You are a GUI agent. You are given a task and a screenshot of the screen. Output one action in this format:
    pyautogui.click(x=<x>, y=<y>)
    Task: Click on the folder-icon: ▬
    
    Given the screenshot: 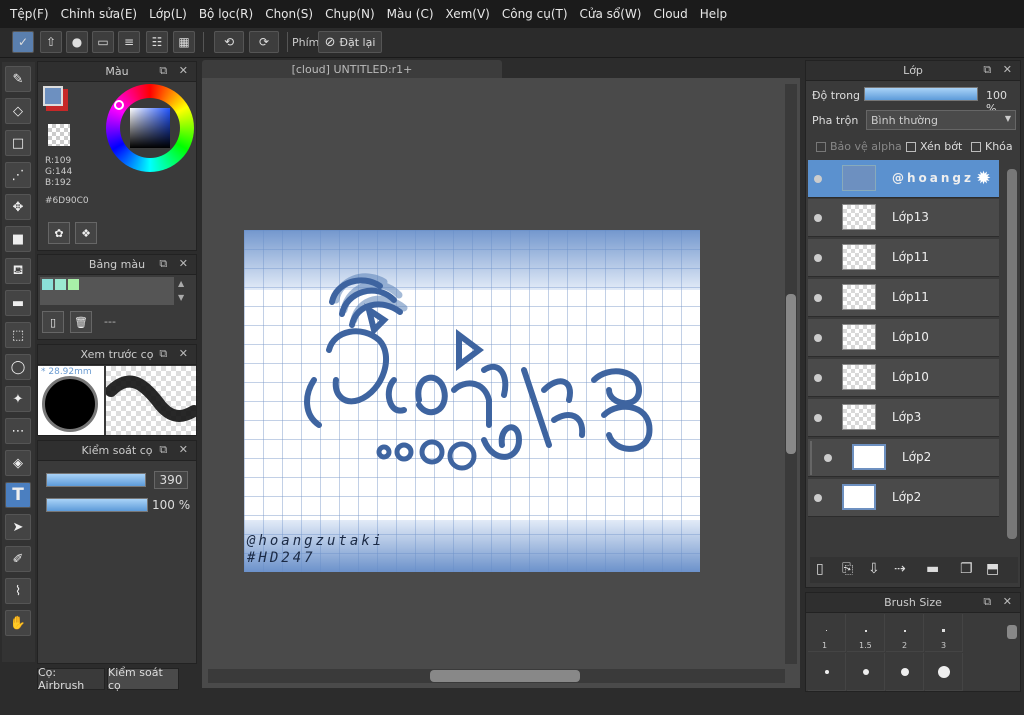 What is the action you would take?
    pyautogui.click(x=932, y=569)
    